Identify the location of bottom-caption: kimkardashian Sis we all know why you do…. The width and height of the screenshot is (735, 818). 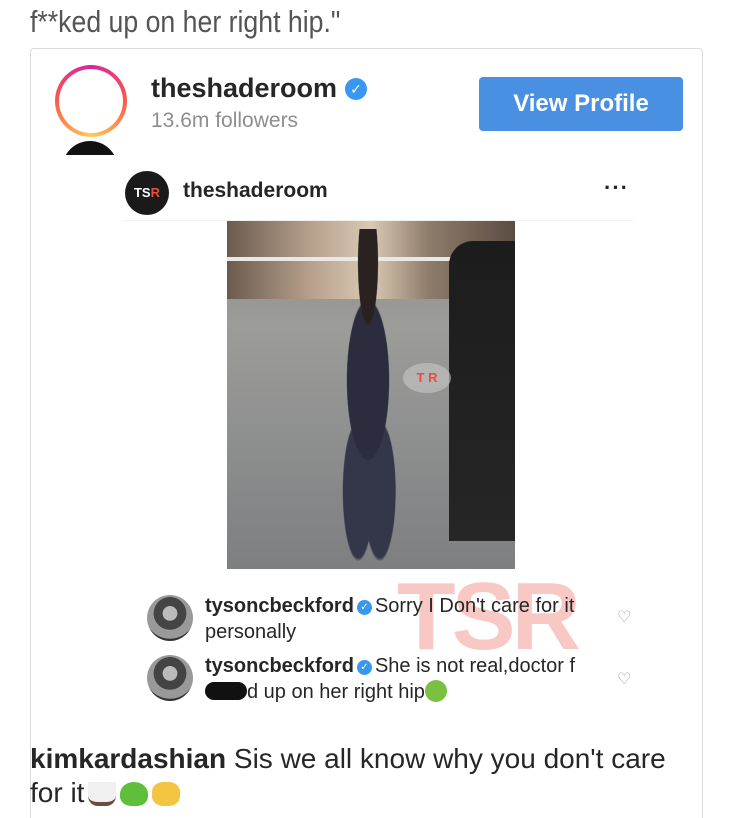
(360, 776).